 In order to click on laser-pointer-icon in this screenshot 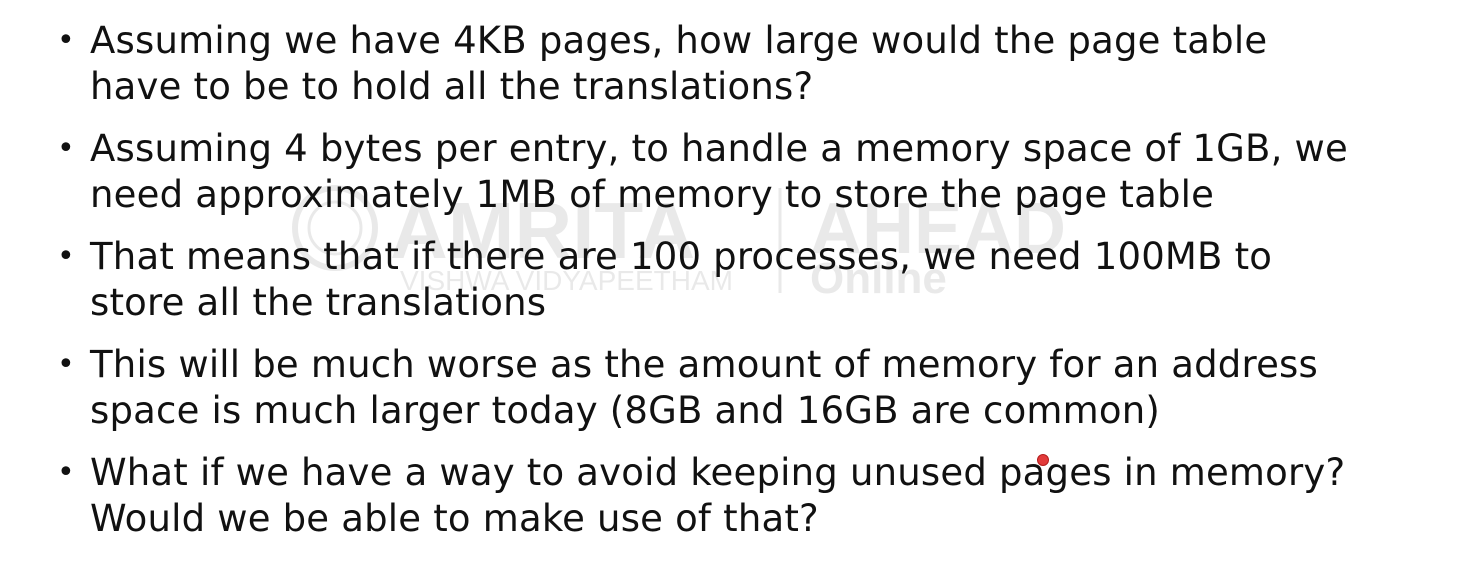, I will do `click(1043, 460)`.